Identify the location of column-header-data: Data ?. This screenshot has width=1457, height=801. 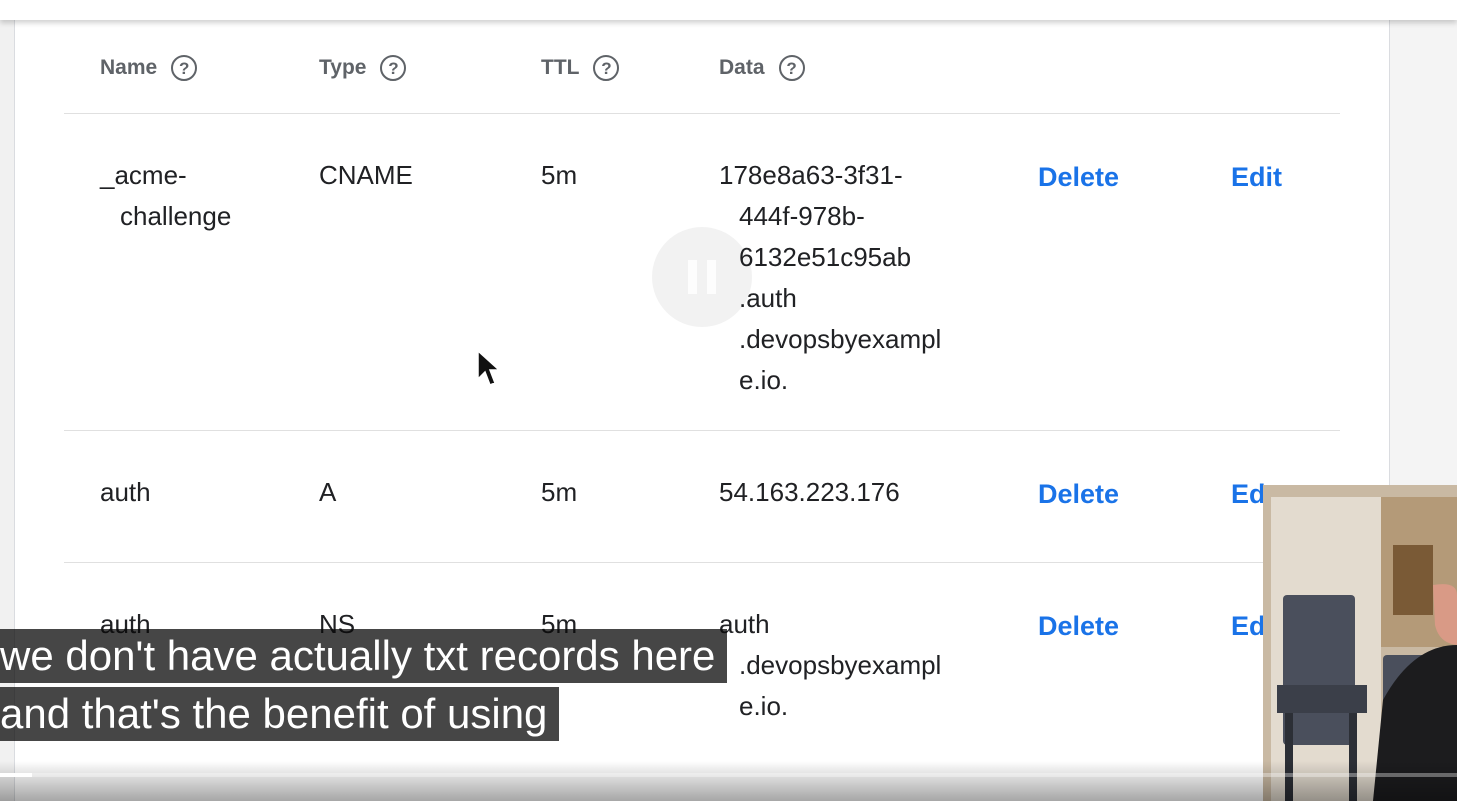
(762, 68).